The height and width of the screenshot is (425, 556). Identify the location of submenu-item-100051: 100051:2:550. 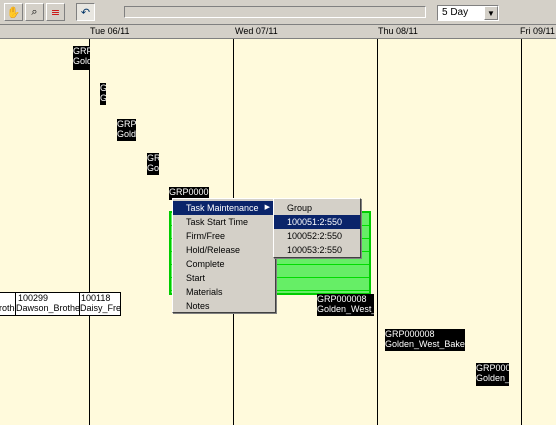
(317, 222).